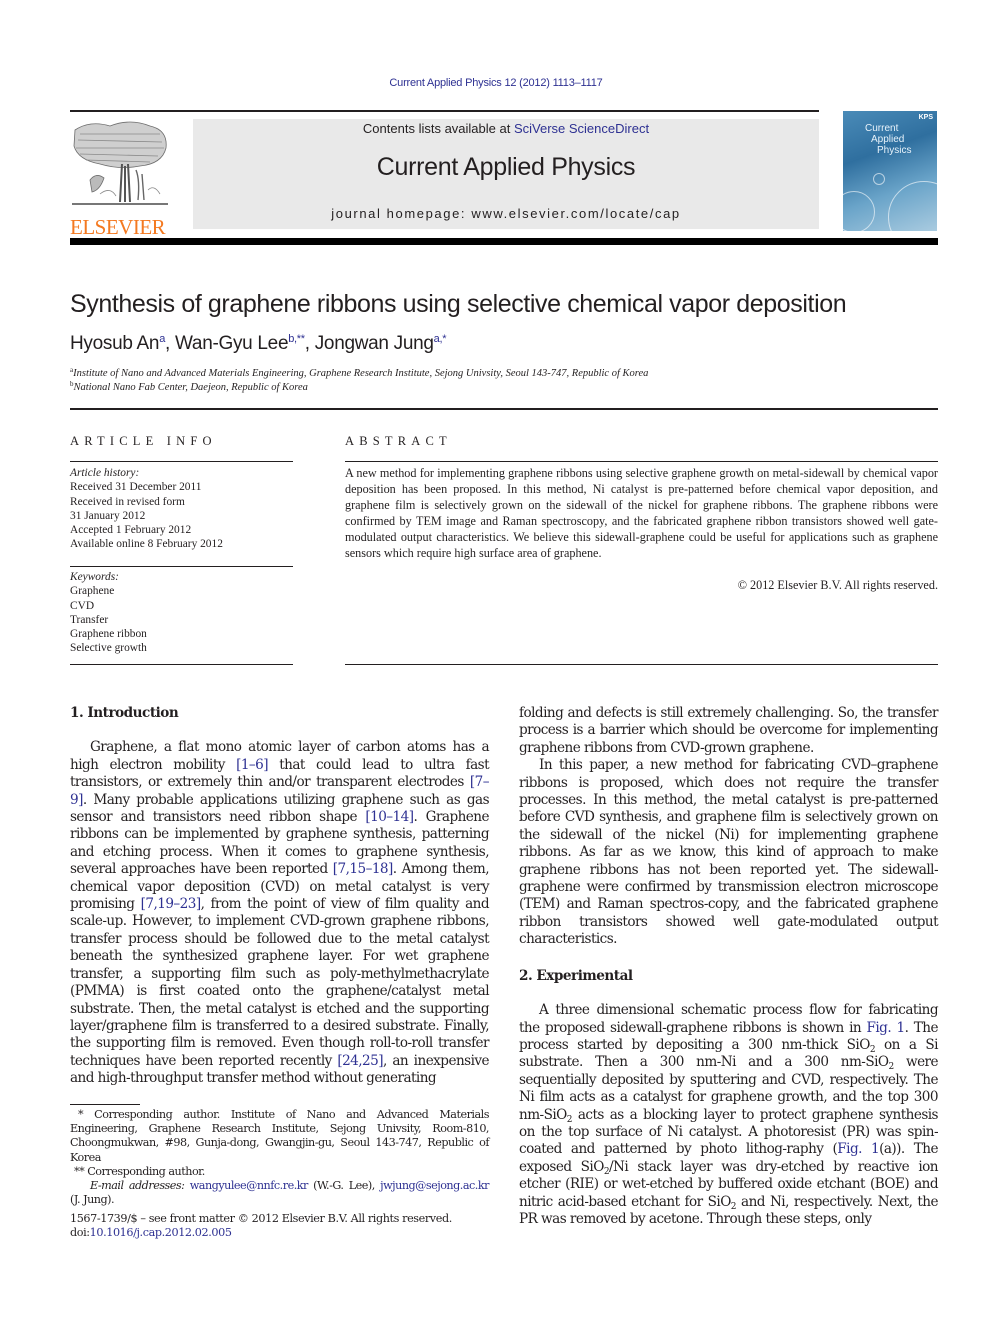 The width and height of the screenshot is (992, 1323). I want to click on history-item: 31 January 2012, so click(108, 515).